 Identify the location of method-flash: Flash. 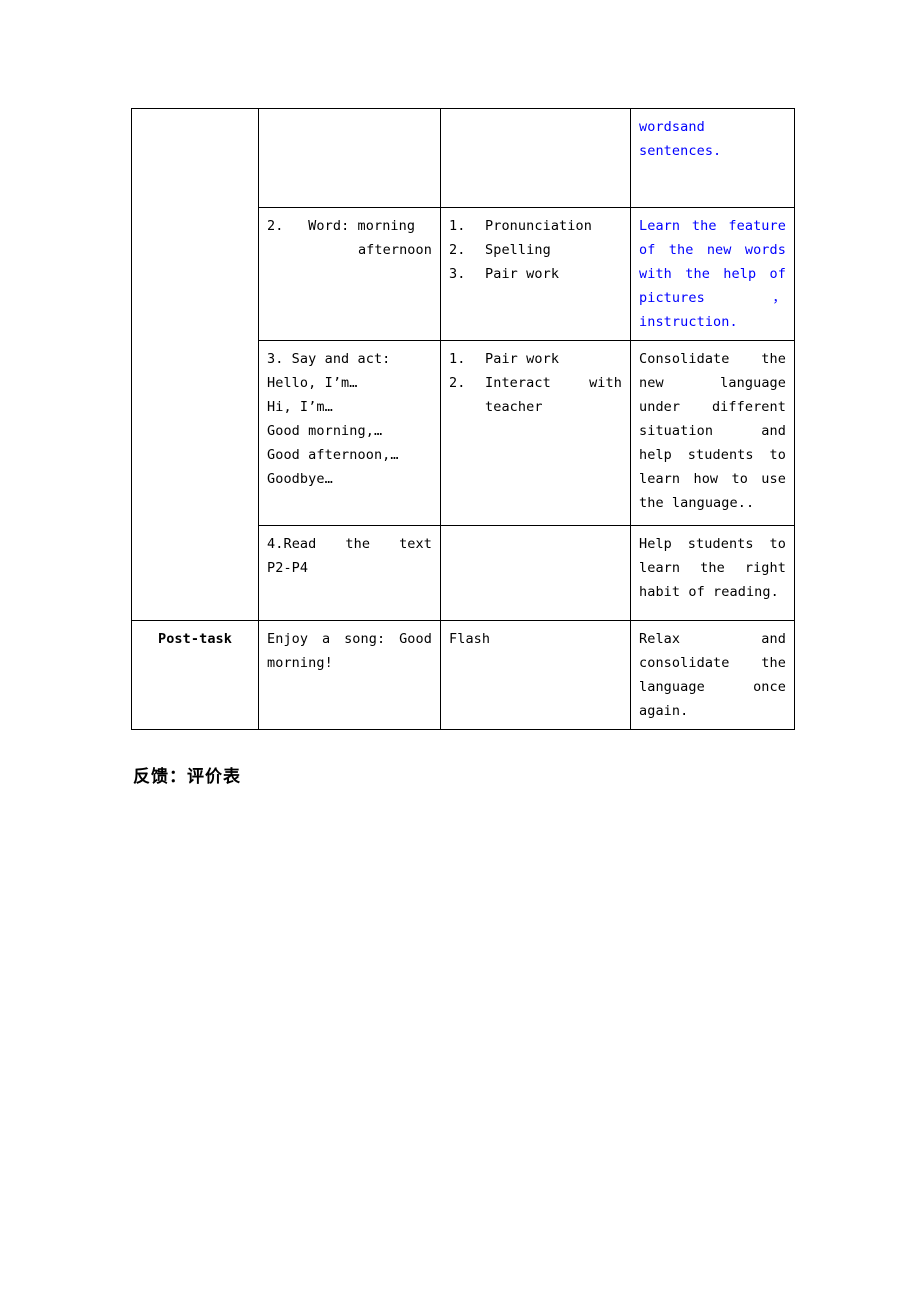
(470, 639).